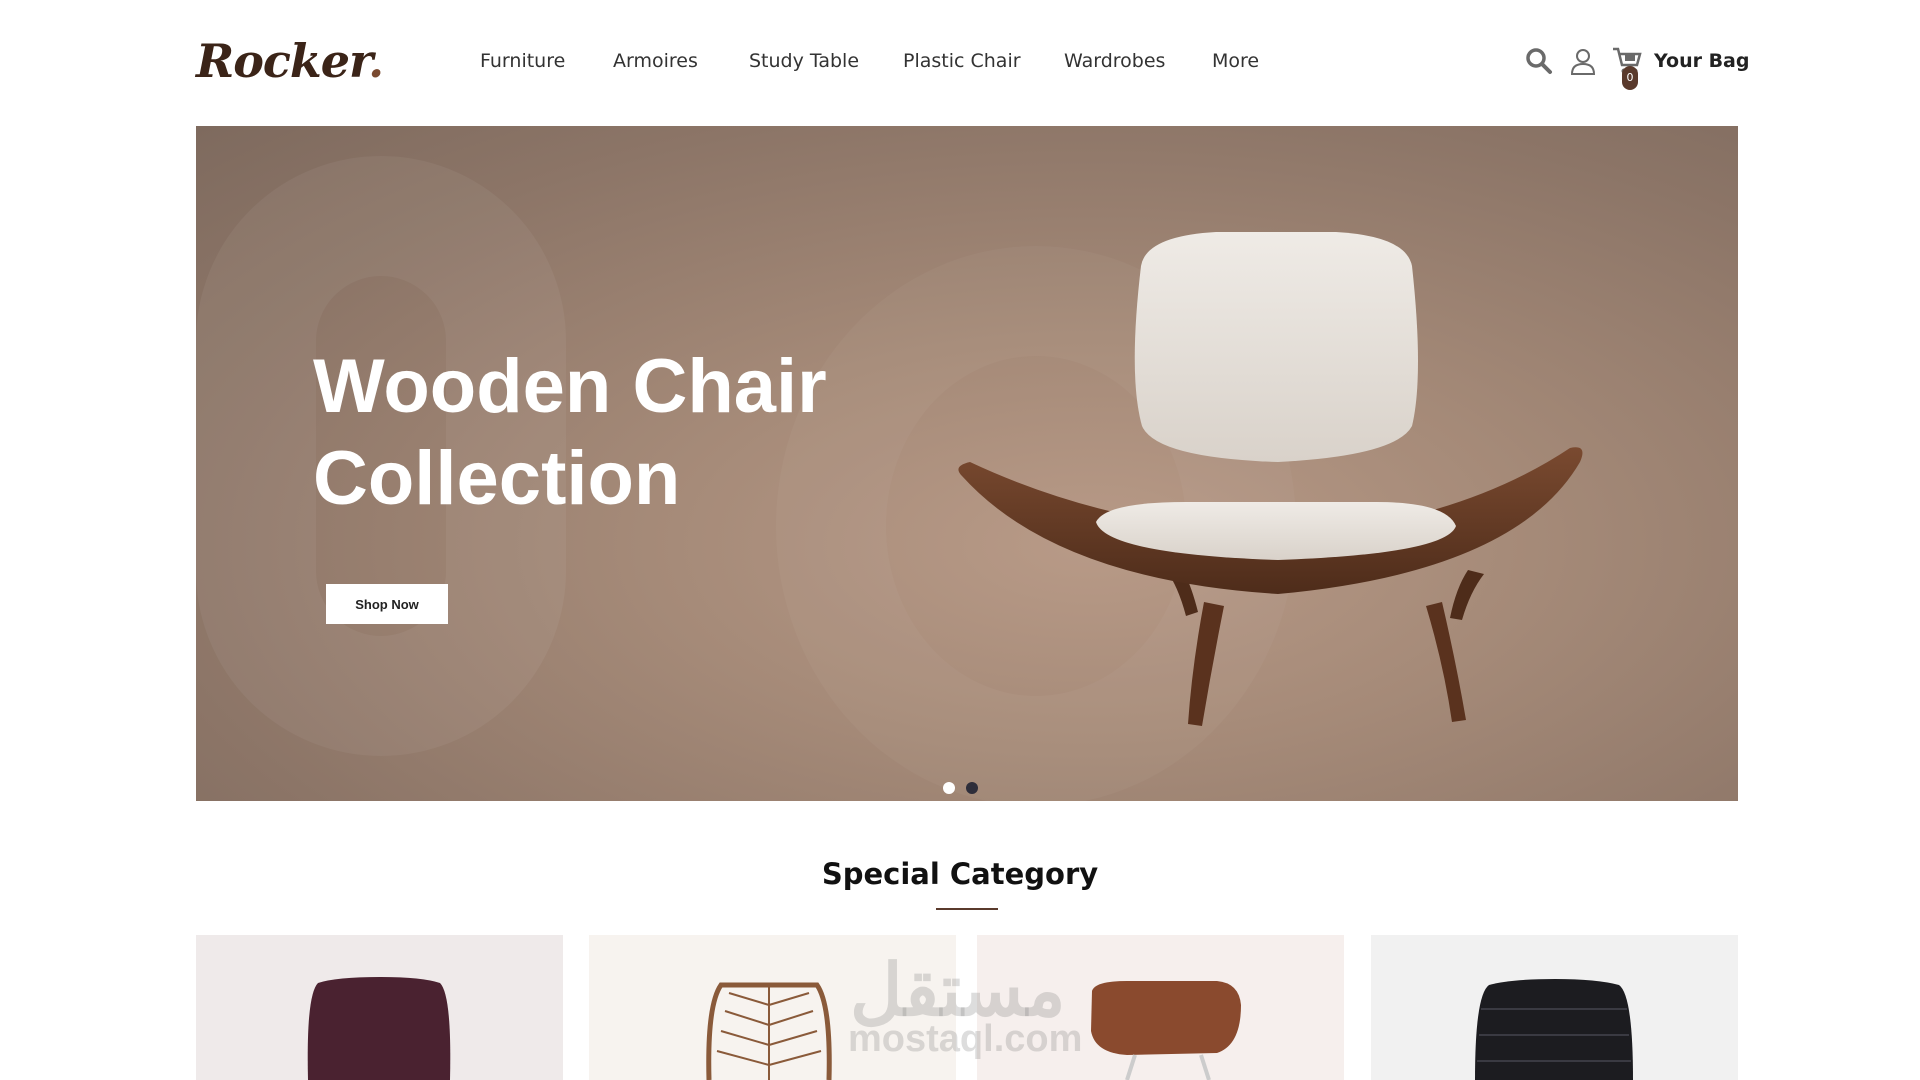  I want to click on section-title: Special Category, so click(960, 874).